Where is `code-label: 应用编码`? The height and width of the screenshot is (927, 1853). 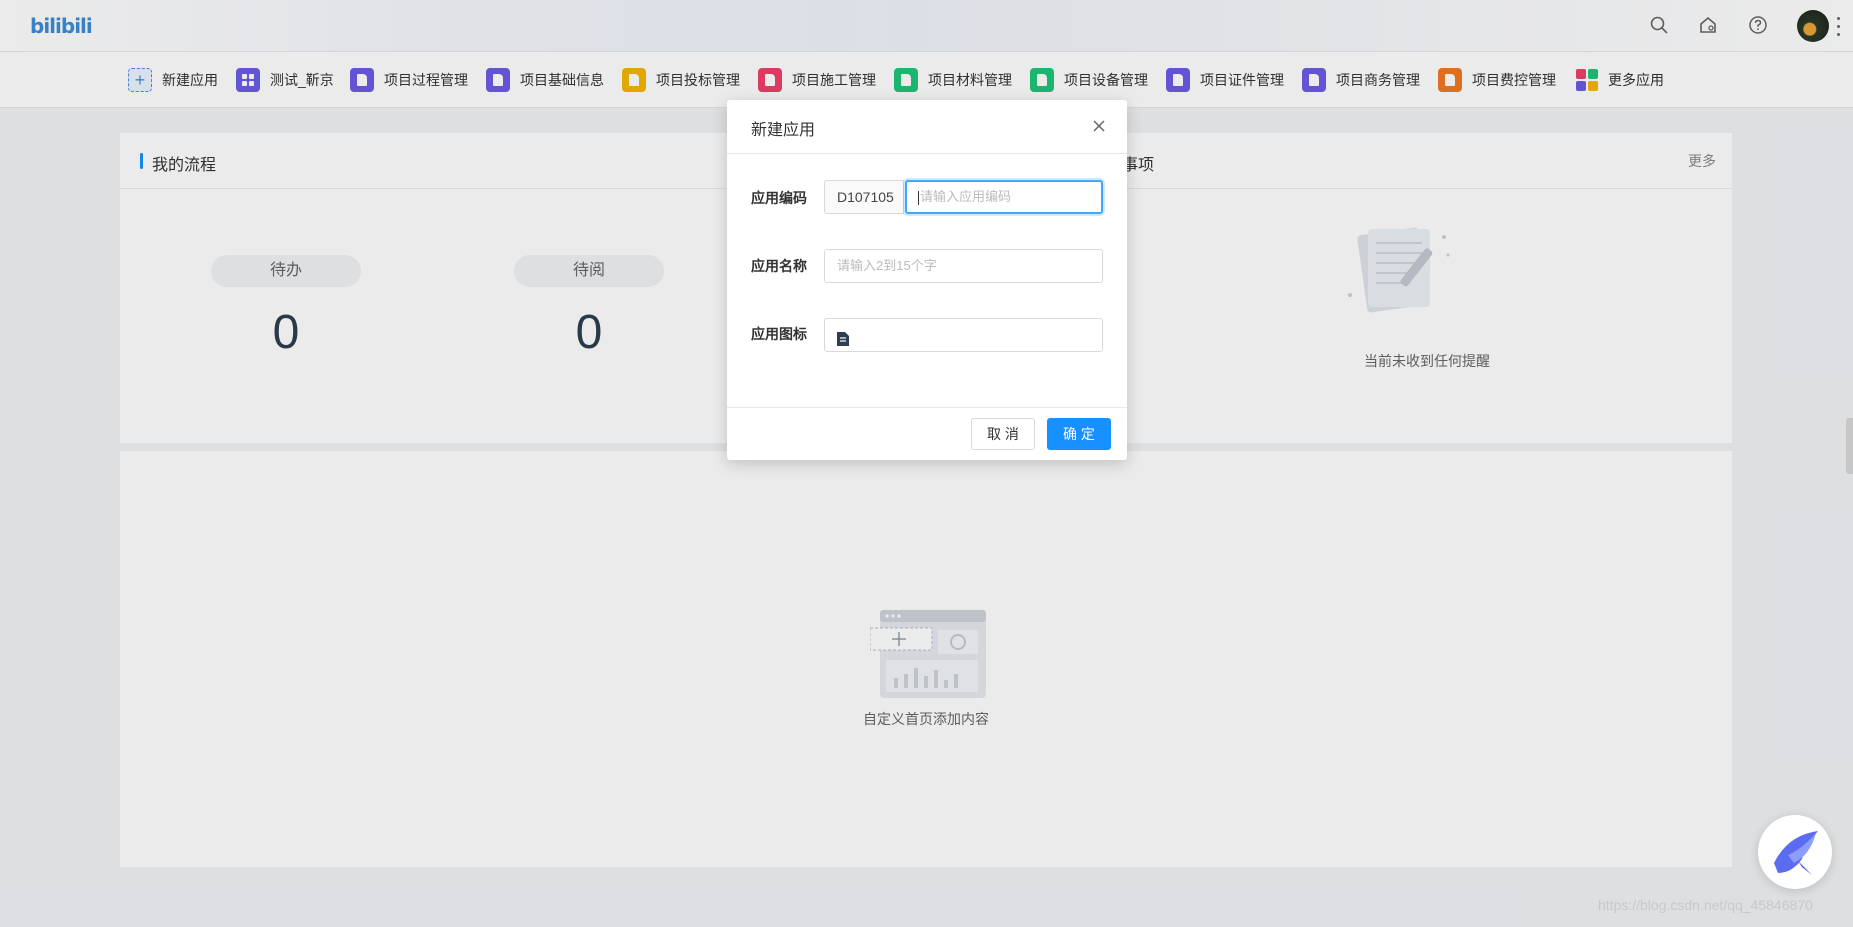 code-label: 应用编码 is located at coordinates (779, 198).